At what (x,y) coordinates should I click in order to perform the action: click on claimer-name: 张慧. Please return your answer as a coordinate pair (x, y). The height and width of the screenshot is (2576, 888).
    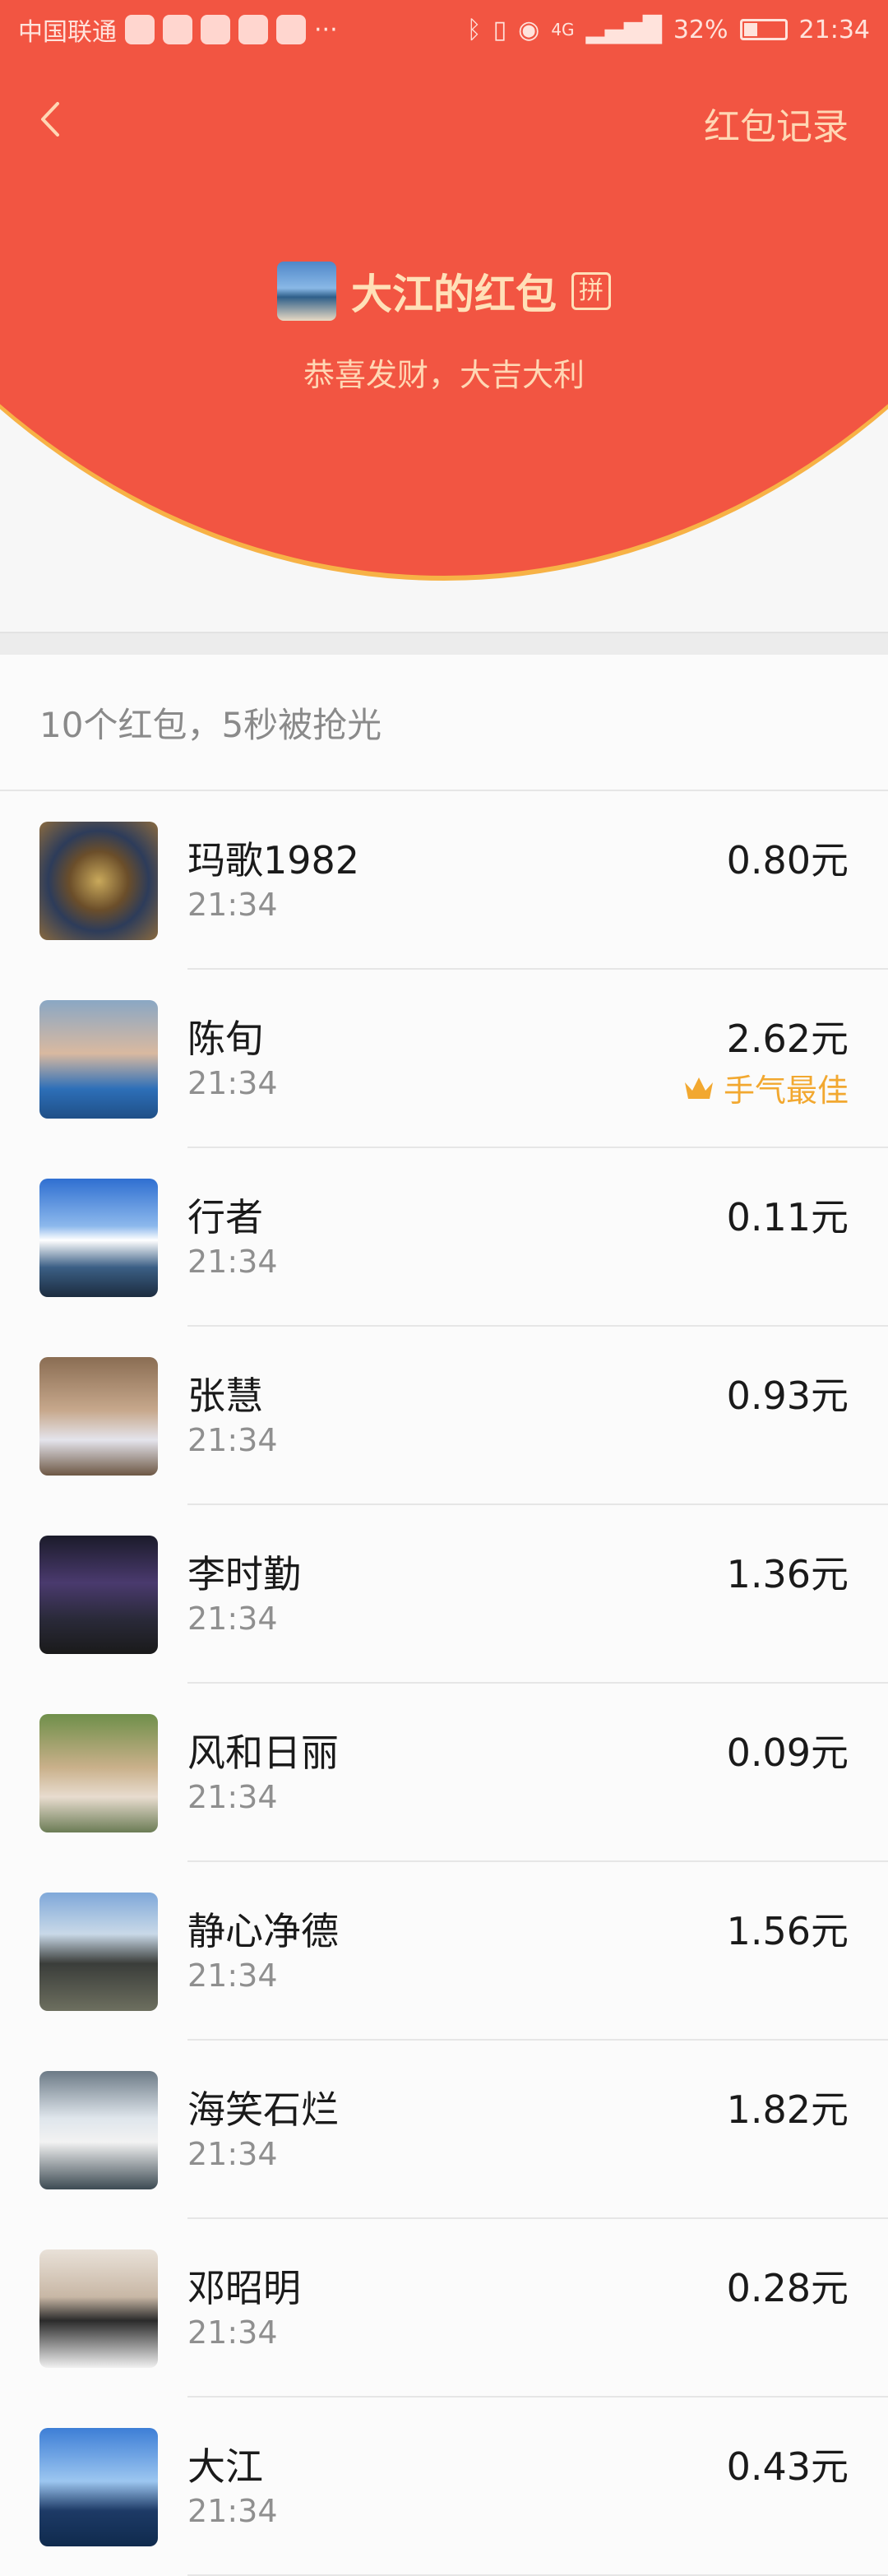
    Looking at the image, I should click on (225, 1396).